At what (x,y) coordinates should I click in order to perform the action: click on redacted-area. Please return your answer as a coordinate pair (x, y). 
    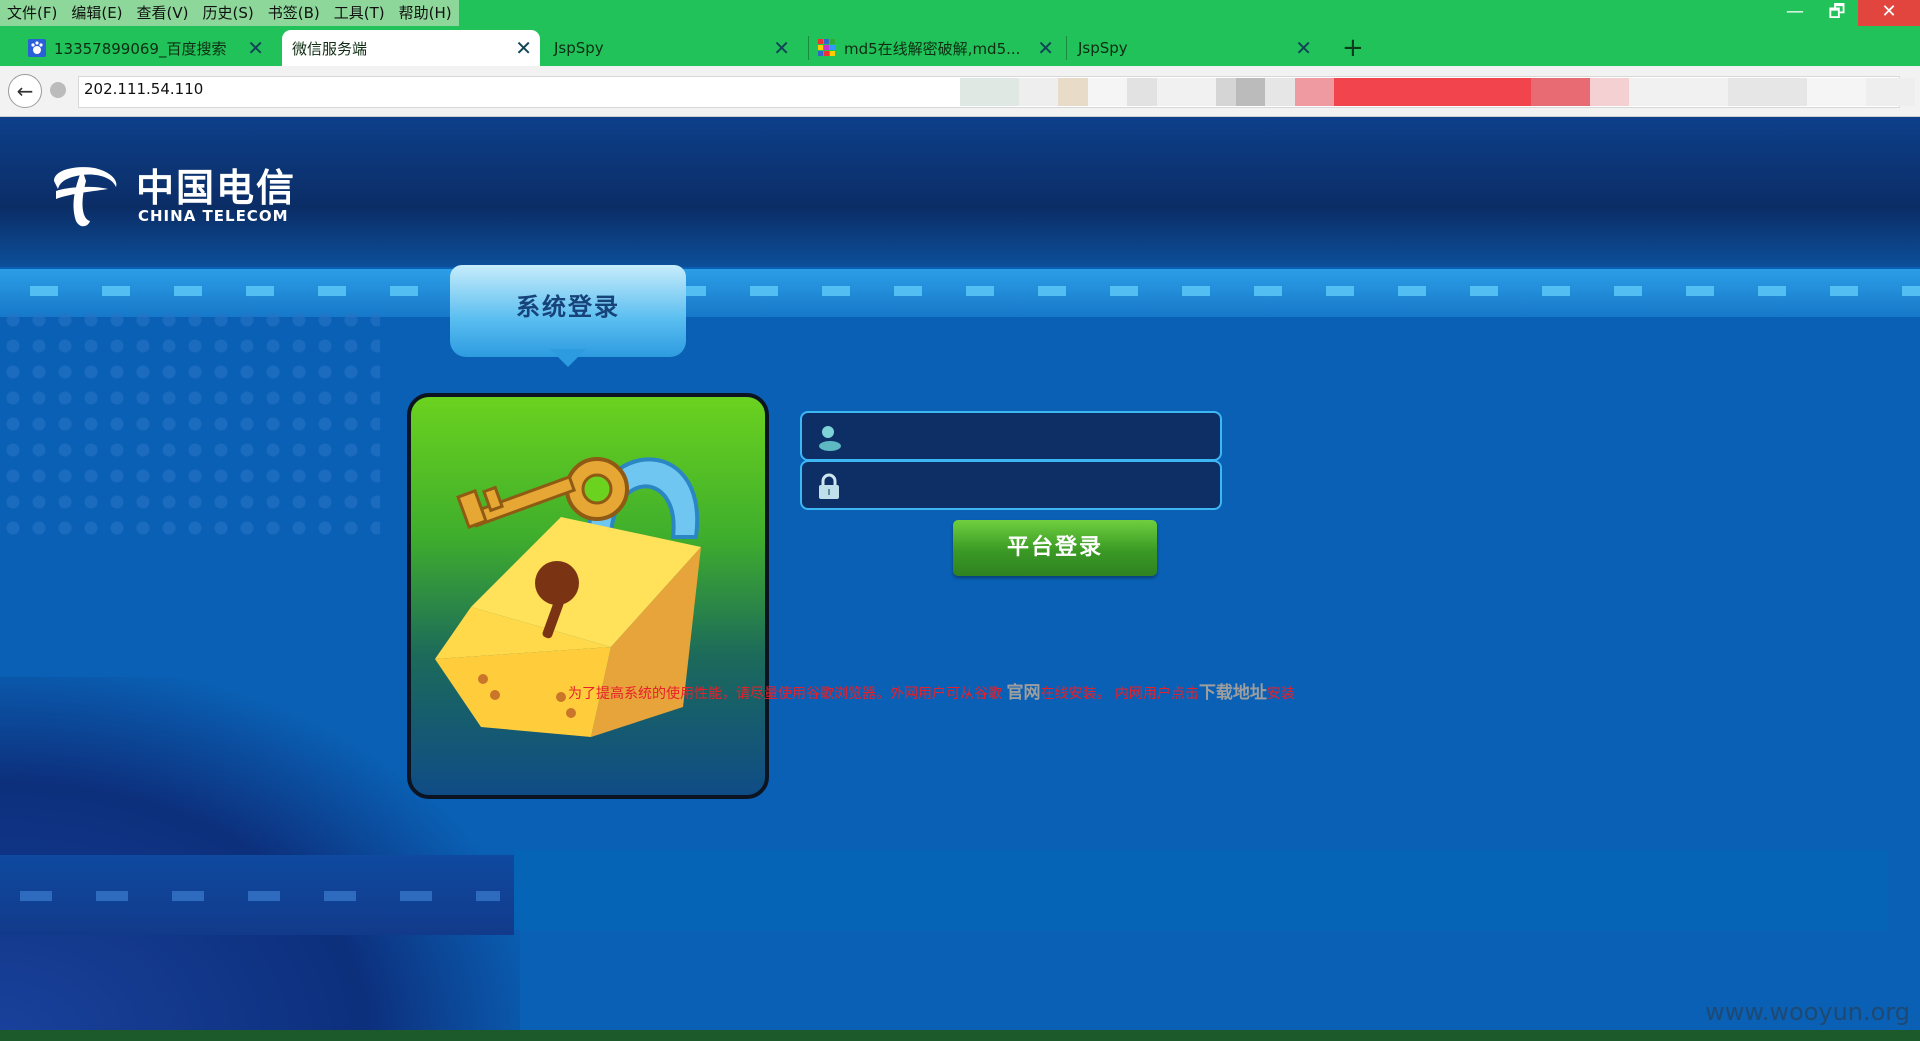
    Looking at the image, I should click on (1437, 92).